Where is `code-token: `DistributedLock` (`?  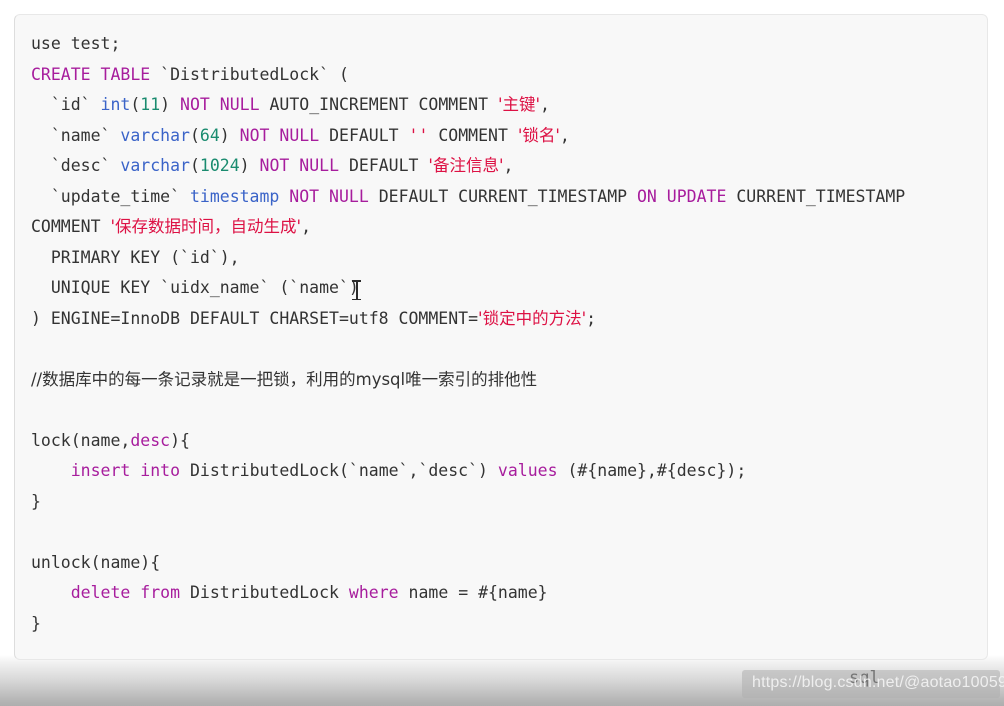 code-token: `DistributedLock` ( is located at coordinates (249, 74).